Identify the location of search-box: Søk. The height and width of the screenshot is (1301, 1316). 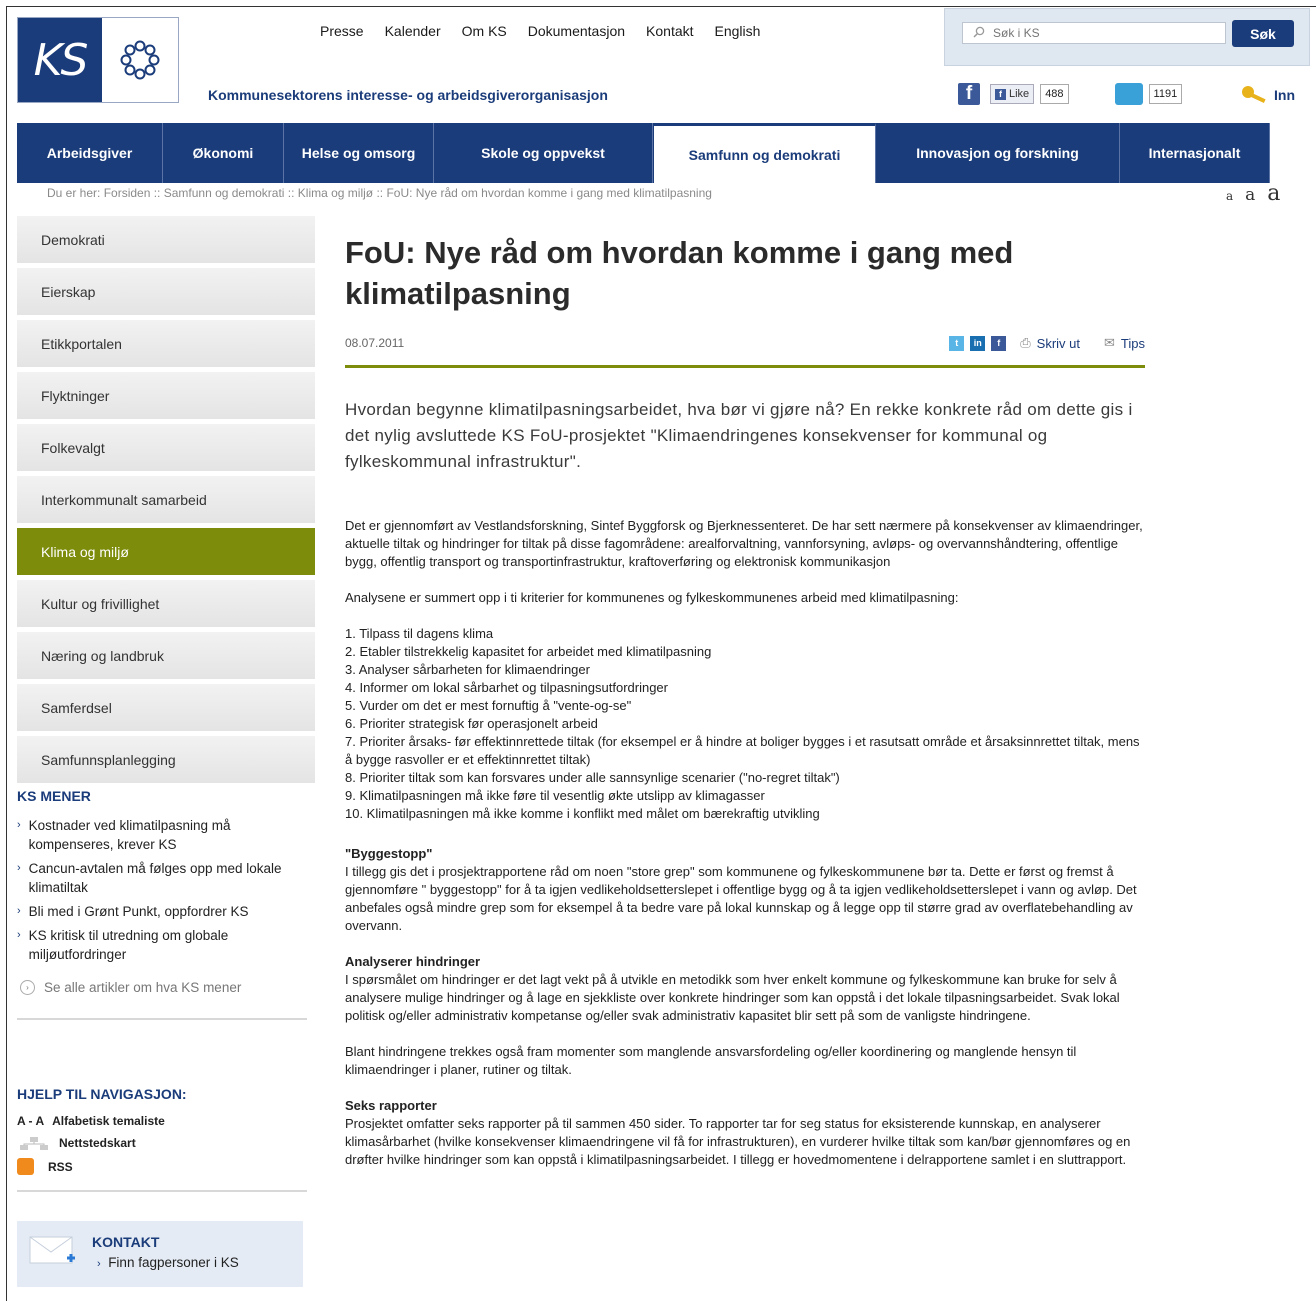
(1127, 37).